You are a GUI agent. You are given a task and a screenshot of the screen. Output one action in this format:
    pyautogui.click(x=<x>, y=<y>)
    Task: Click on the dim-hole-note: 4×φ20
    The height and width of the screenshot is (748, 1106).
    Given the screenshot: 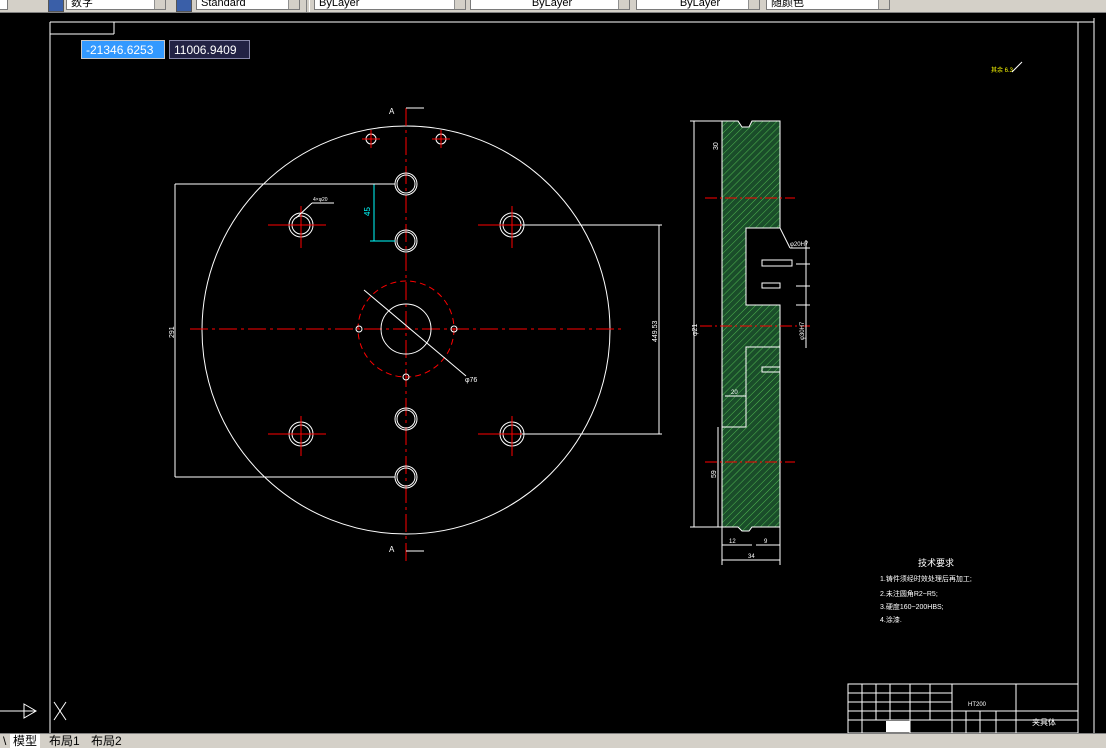 What is the action you would take?
    pyautogui.click(x=320, y=200)
    